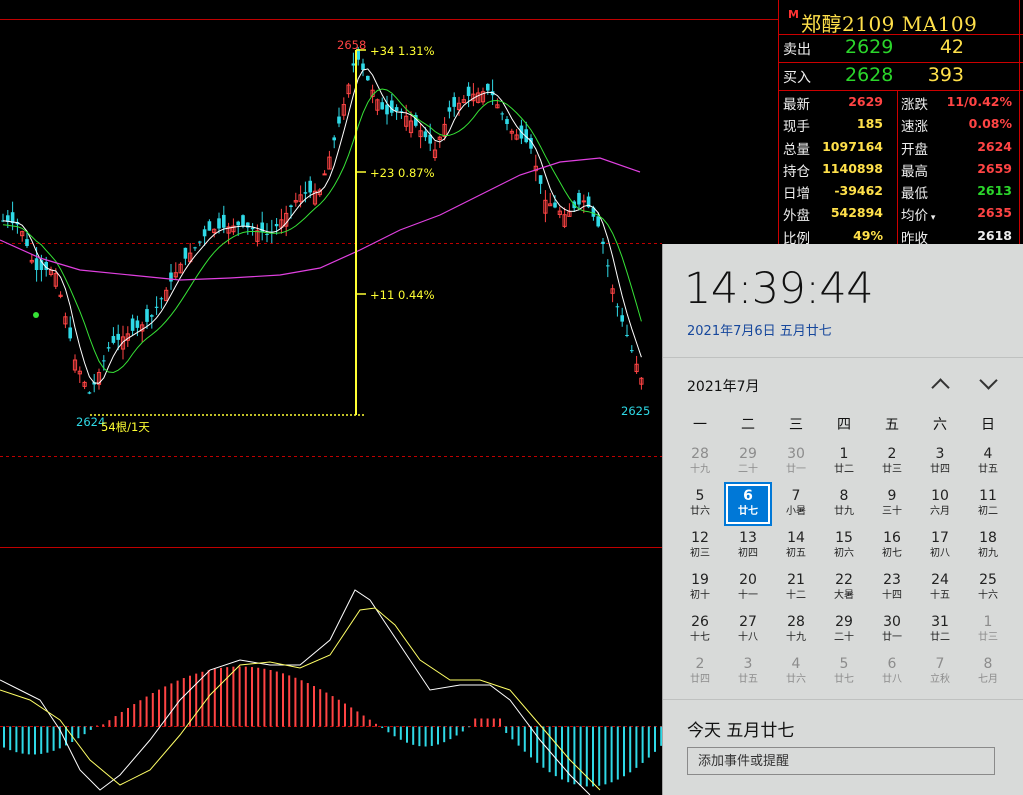  Describe the element at coordinates (352, 45) in the screenshot. I see `high-price-label: 2658` at that location.